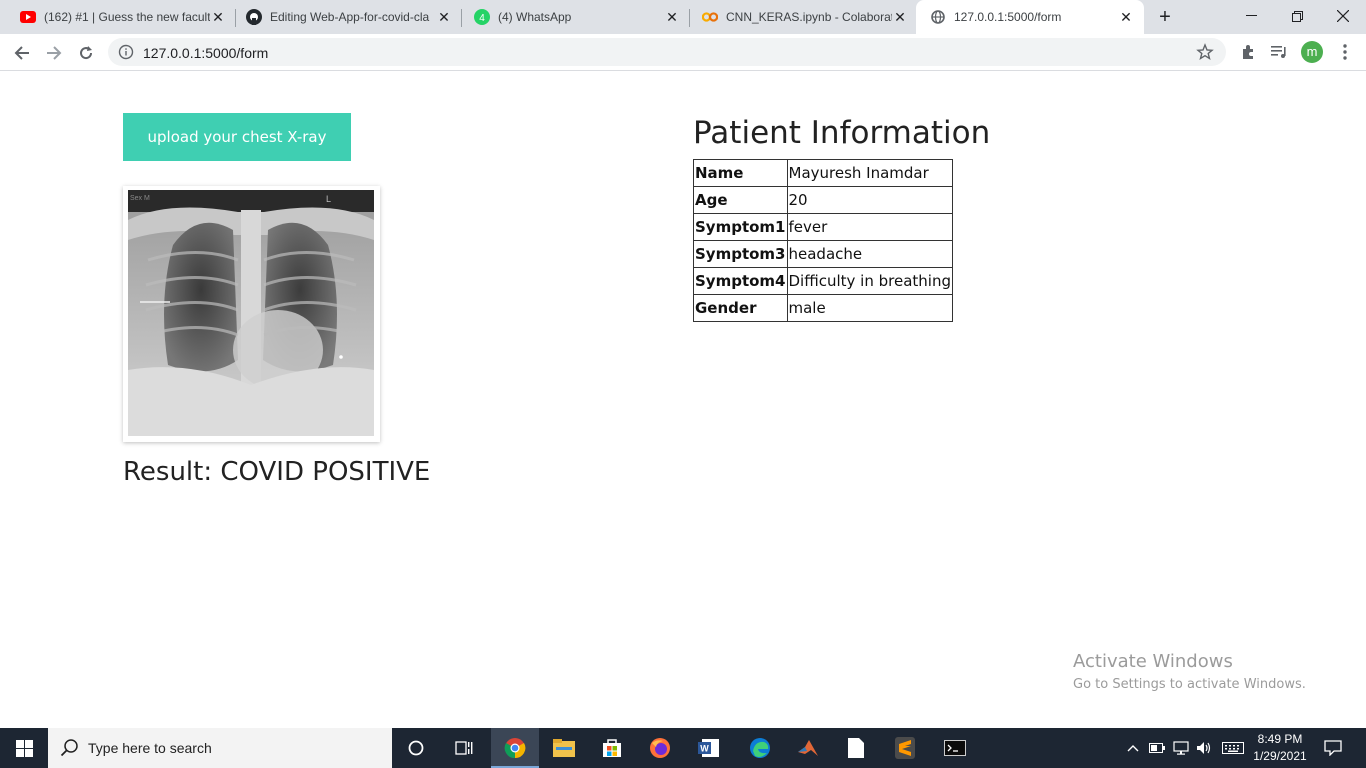 The height and width of the screenshot is (768, 1366). What do you see at coordinates (1343, 16) in the screenshot?
I see `close-window-icon` at bounding box center [1343, 16].